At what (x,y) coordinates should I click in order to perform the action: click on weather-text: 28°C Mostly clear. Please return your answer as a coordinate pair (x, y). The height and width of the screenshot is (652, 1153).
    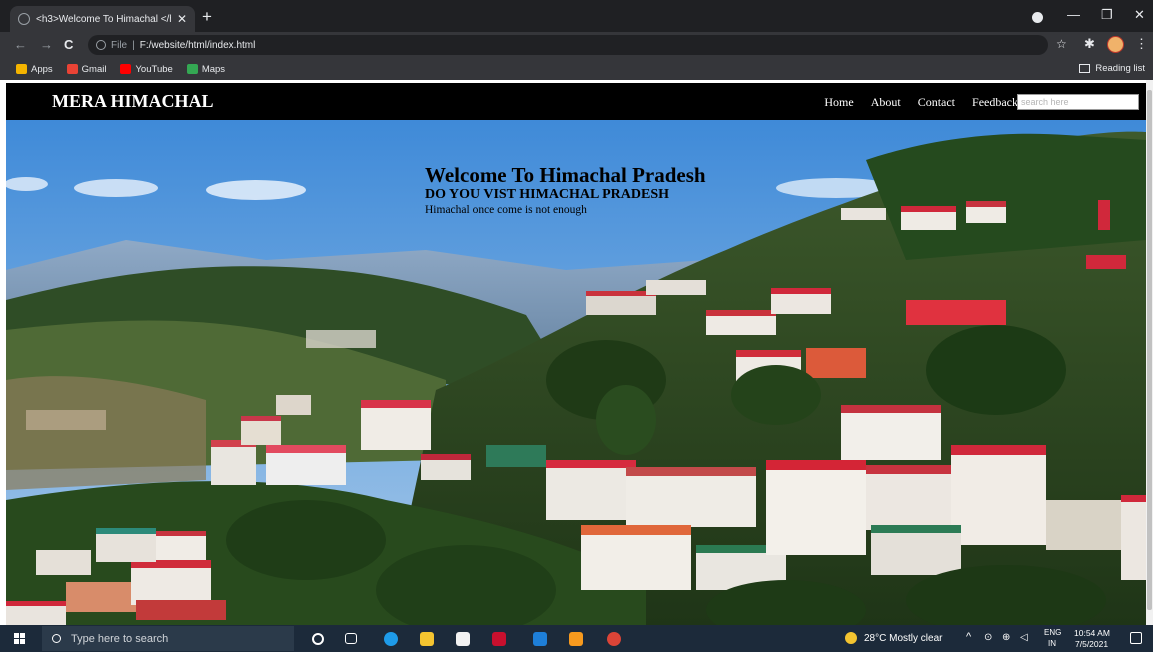
    Looking at the image, I should click on (903, 638).